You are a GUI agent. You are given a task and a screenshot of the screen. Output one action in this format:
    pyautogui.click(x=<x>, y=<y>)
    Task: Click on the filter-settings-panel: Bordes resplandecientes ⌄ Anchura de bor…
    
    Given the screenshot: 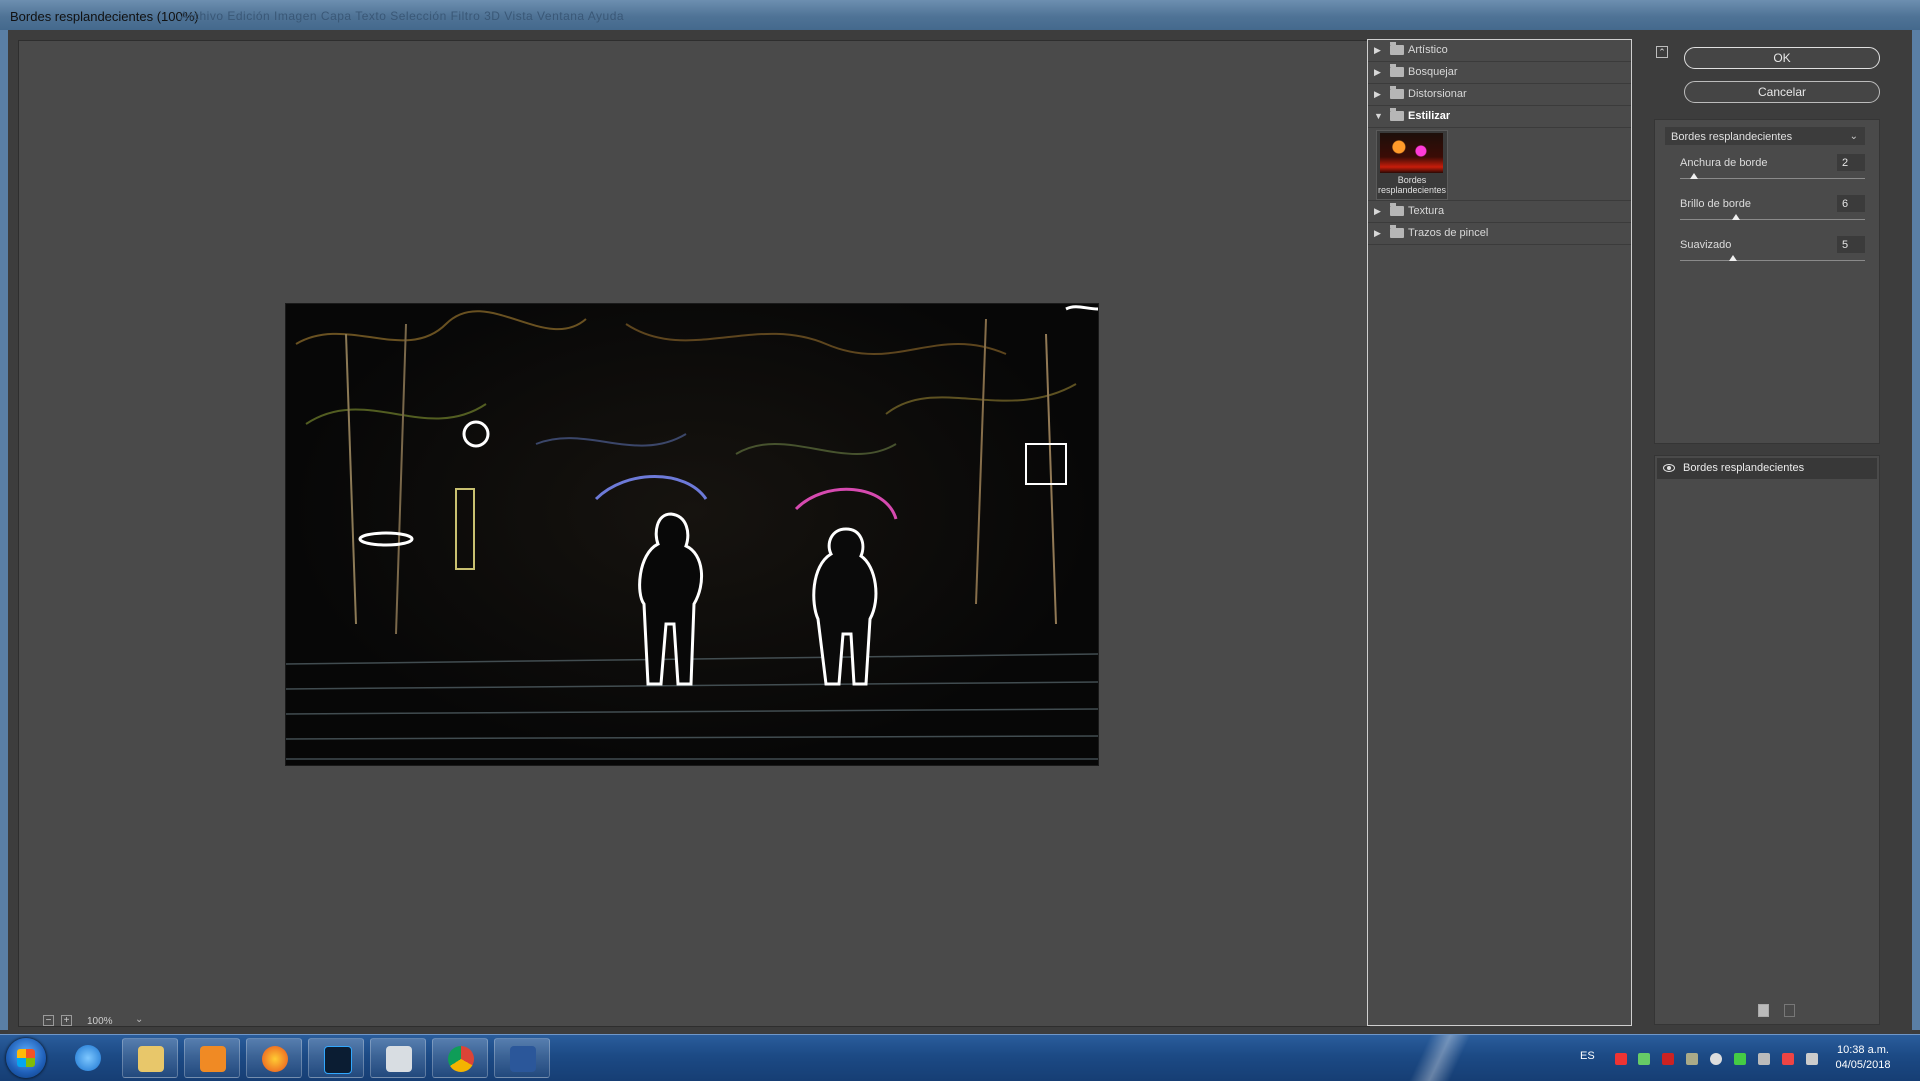 What is the action you would take?
    pyautogui.click(x=1767, y=281)
    